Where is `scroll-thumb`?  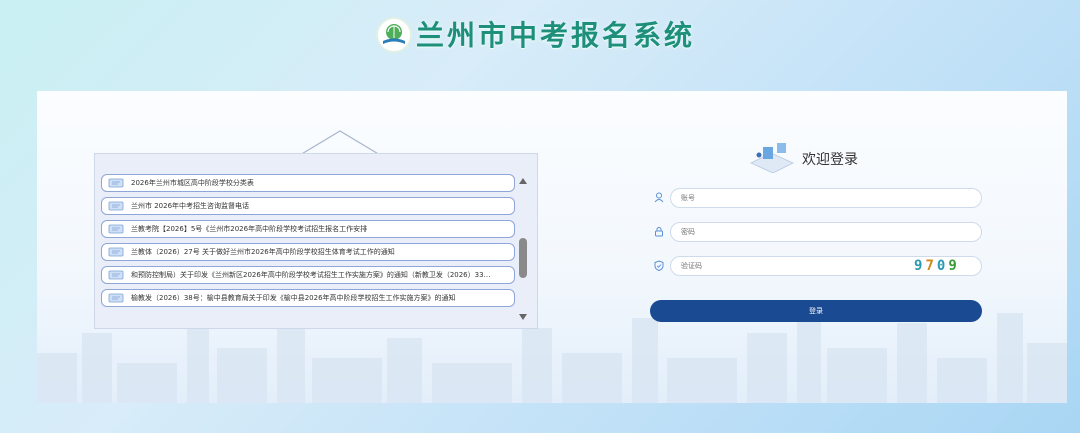 scroll-thumb is located at coordinates (523, 258).